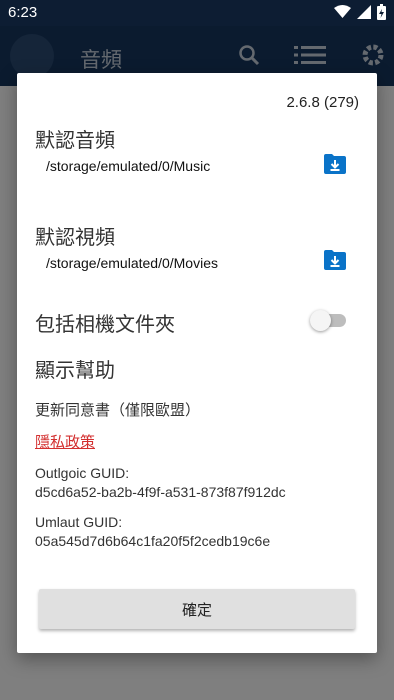 The image size is (394, 700). I want to click on version-label: 2.6.8 (279), so click(322, 102).